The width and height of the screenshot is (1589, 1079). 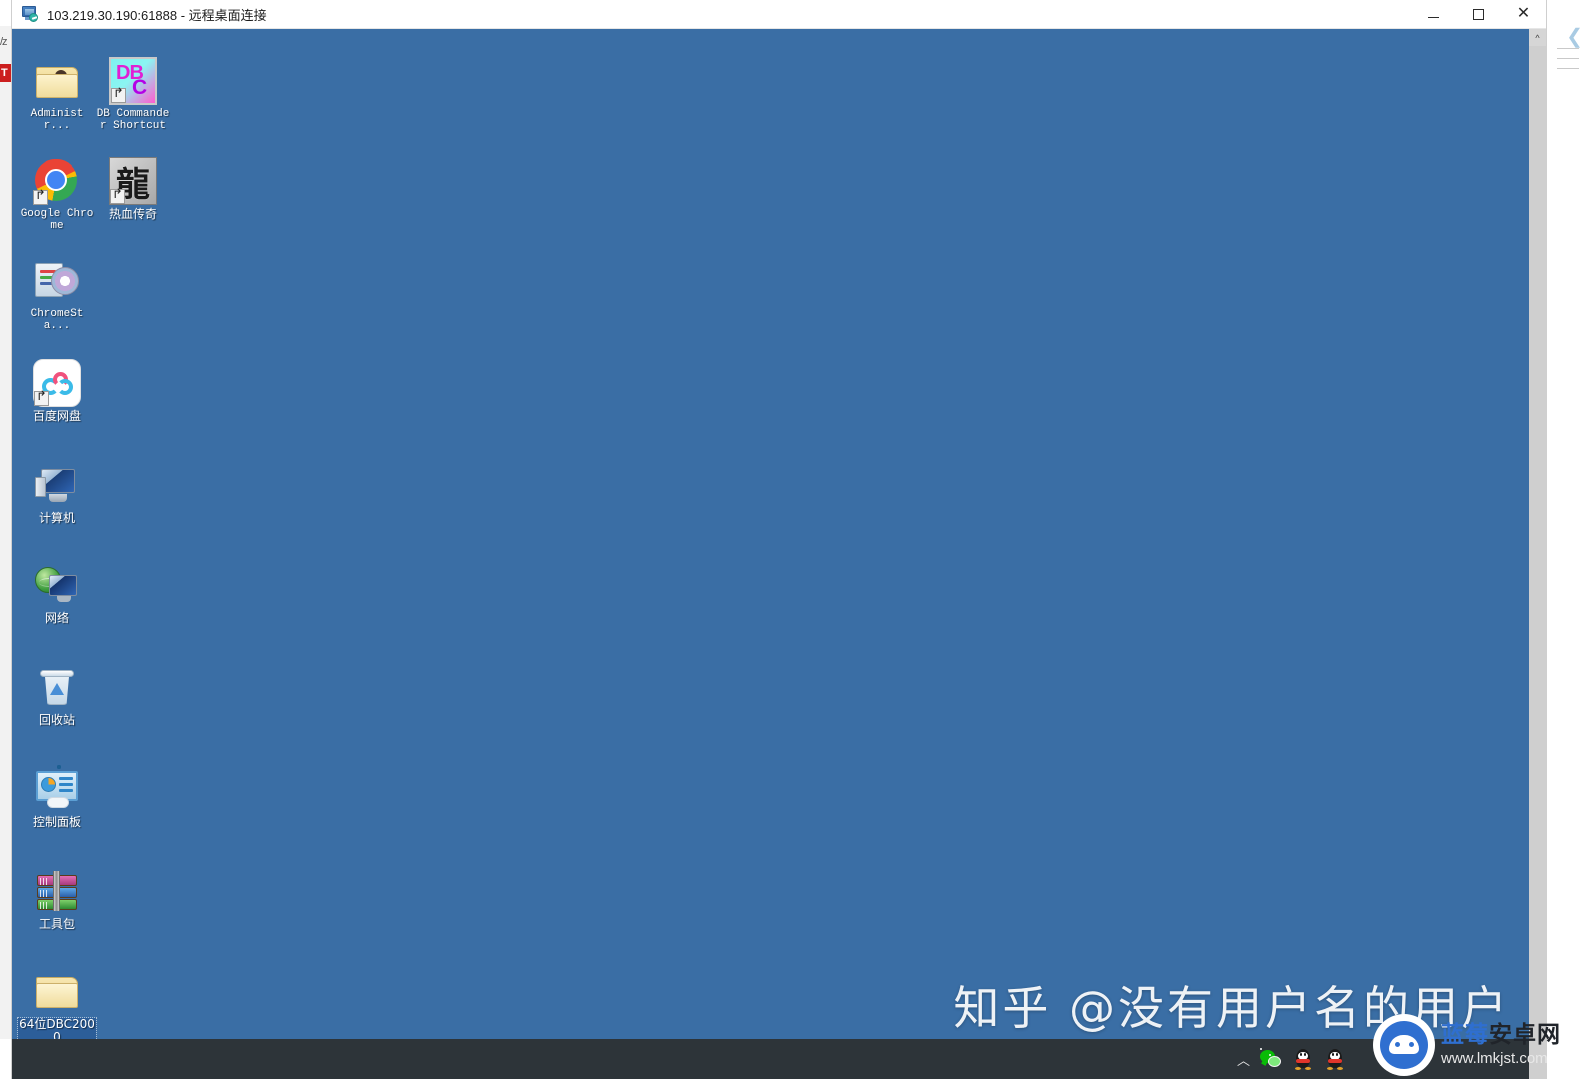 What do you see at coordinates (57, 220) in the screenshot?
I see `desktop-icon-label: Google Chrome` at bounding box center [57, 220].